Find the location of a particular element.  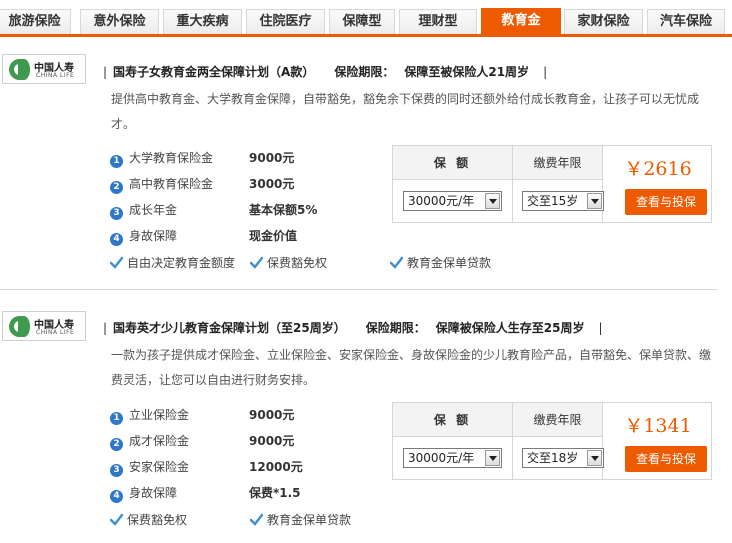

product-divider is located at coordinates (359, 289).